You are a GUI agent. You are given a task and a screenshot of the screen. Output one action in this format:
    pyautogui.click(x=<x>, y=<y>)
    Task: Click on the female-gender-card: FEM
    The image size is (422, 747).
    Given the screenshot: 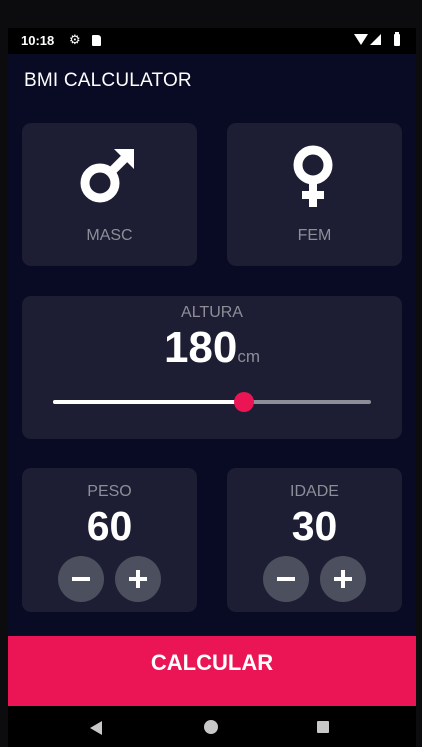 What is the action you would take?
    pyautogui.click(x=314, y=194)
    